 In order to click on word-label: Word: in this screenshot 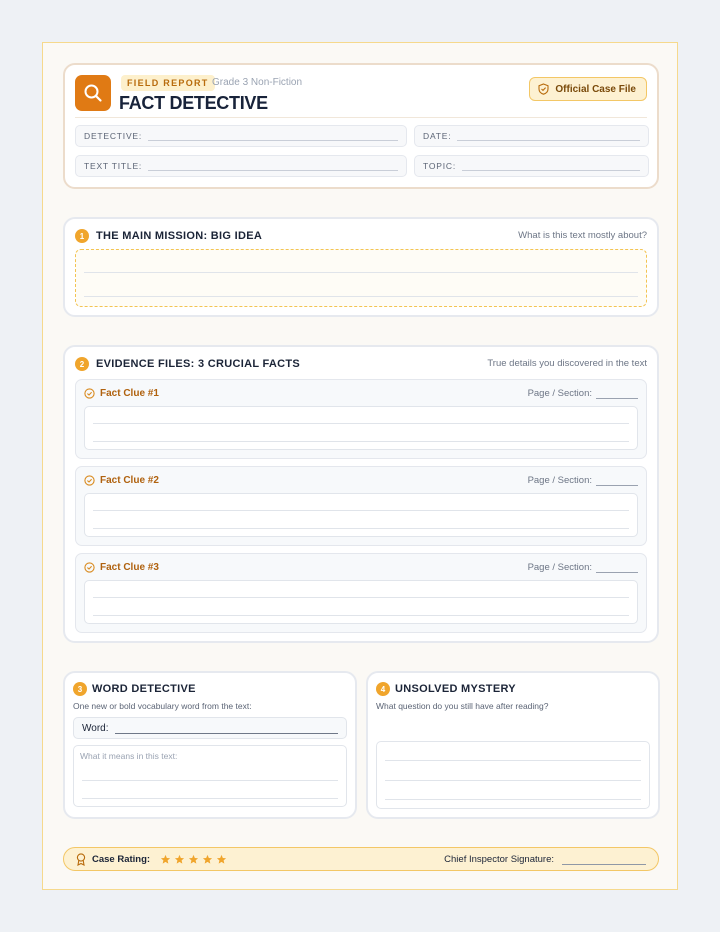, I will do `click(95, 728)`.